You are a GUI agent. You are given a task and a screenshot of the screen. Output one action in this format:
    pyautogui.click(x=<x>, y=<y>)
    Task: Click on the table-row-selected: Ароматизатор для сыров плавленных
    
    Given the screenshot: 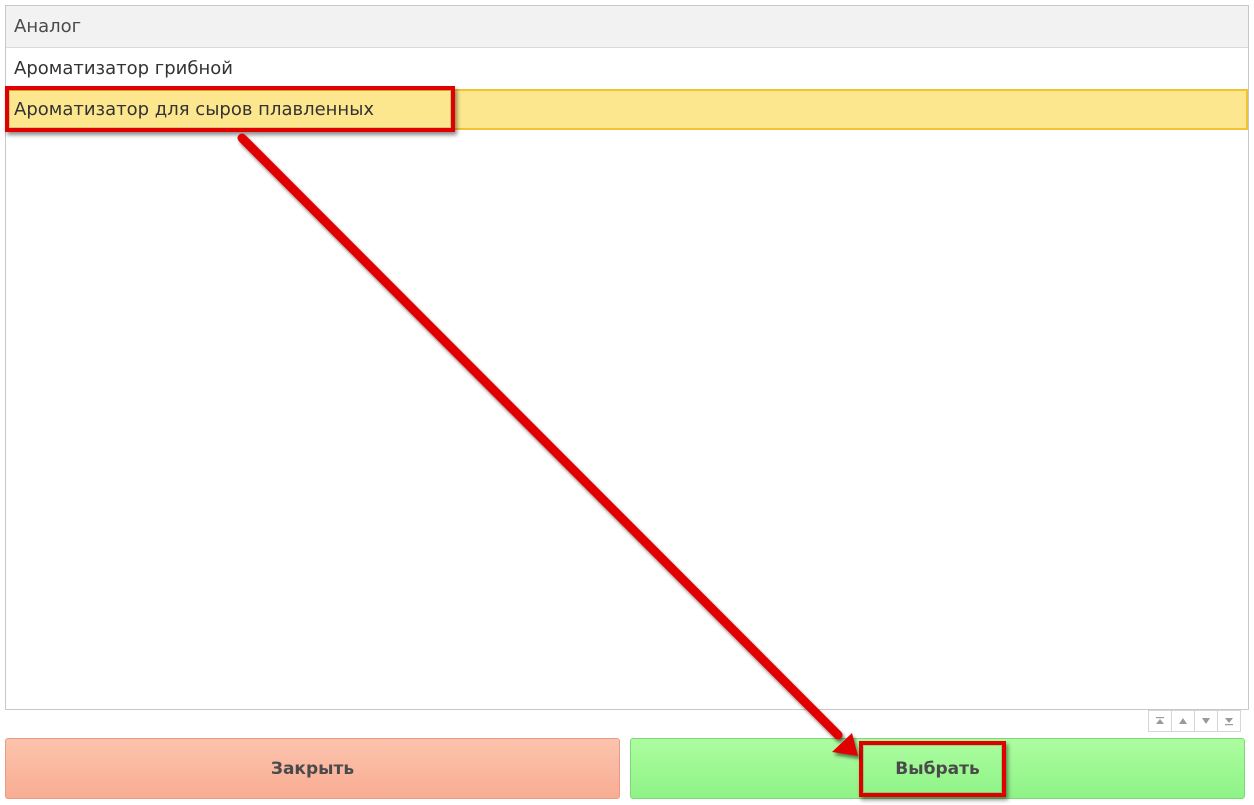 What is the action you would take?
    pyautogui.click(x=627, y=109)
    